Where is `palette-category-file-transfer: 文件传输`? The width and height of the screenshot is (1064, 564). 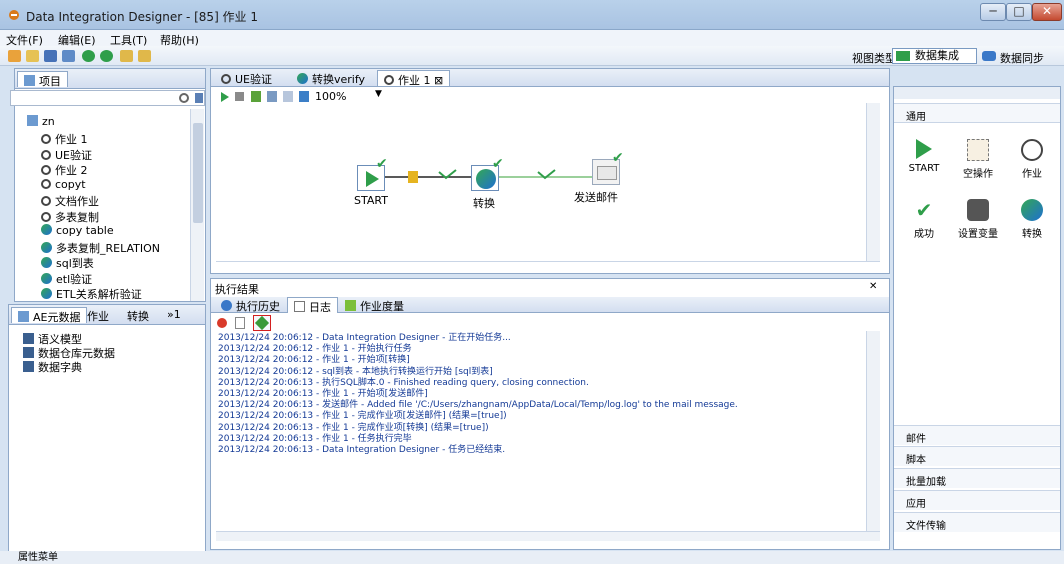
palette-category-file-transfer: 文件传输 is located at coordinates (977, 522).